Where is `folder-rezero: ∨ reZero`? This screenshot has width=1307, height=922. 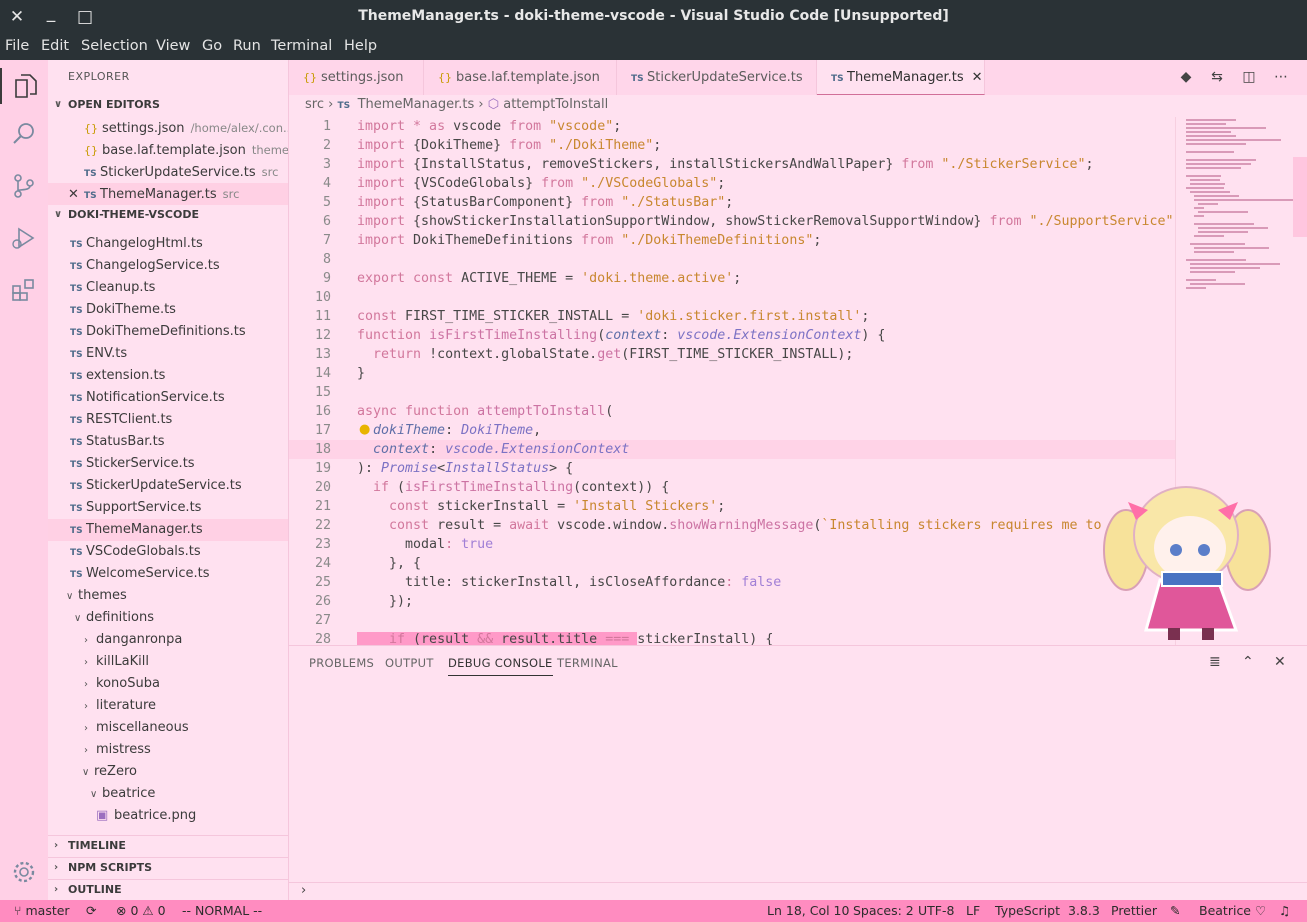
folder-rezero: ∨ reZero is located at coordinates (168, 772).